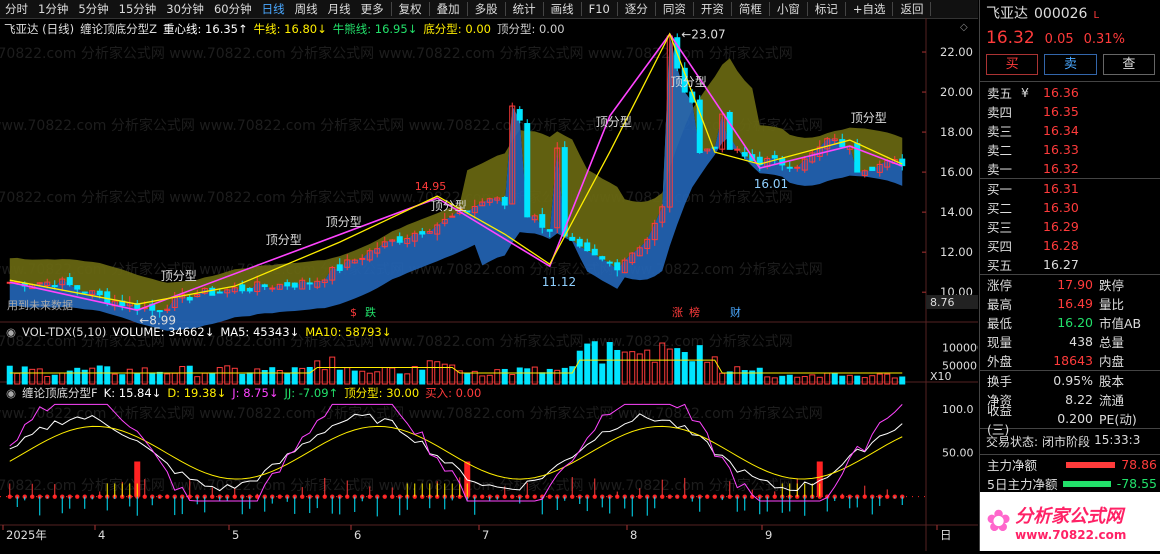  I want to click on toolbar-tool-8: 开资, so click(712, 9).